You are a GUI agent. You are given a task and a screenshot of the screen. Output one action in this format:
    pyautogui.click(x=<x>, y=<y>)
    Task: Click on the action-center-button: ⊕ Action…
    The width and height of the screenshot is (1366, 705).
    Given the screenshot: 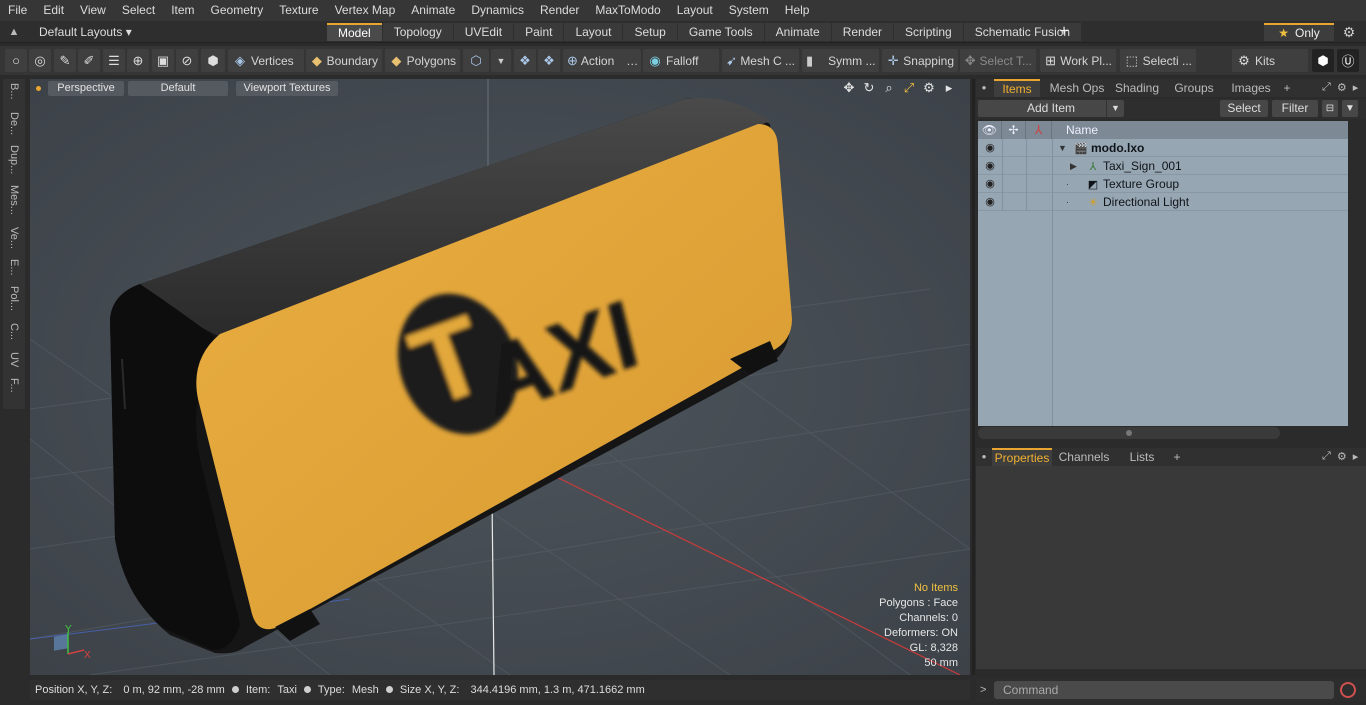 What is the action you would take?
    pyautogui.click(x=602, y=60)
    